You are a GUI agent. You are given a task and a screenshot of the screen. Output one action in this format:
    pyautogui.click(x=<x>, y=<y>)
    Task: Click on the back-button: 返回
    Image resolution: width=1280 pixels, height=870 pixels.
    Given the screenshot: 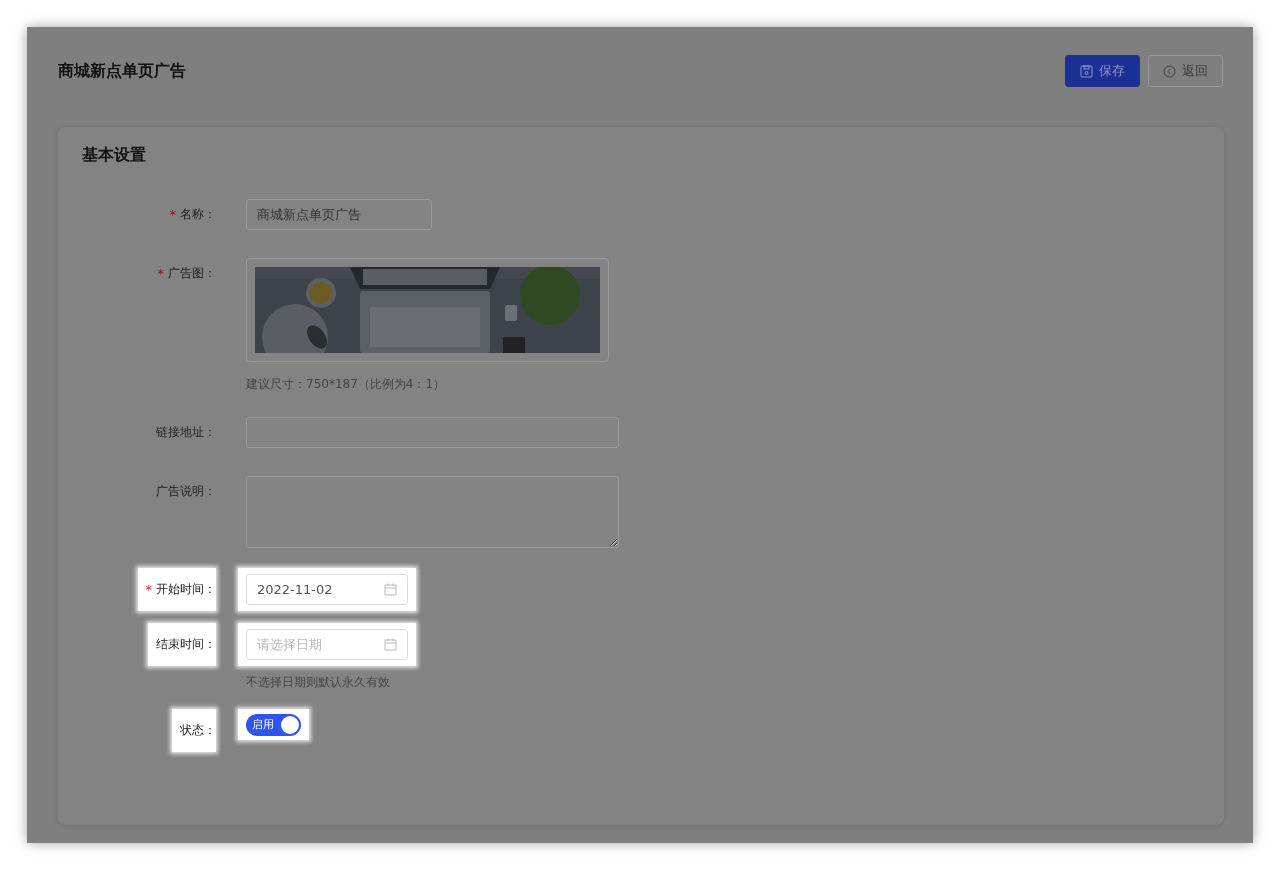 What is the action you would take?
    pyautogui.click(x=1185, y=71)
    